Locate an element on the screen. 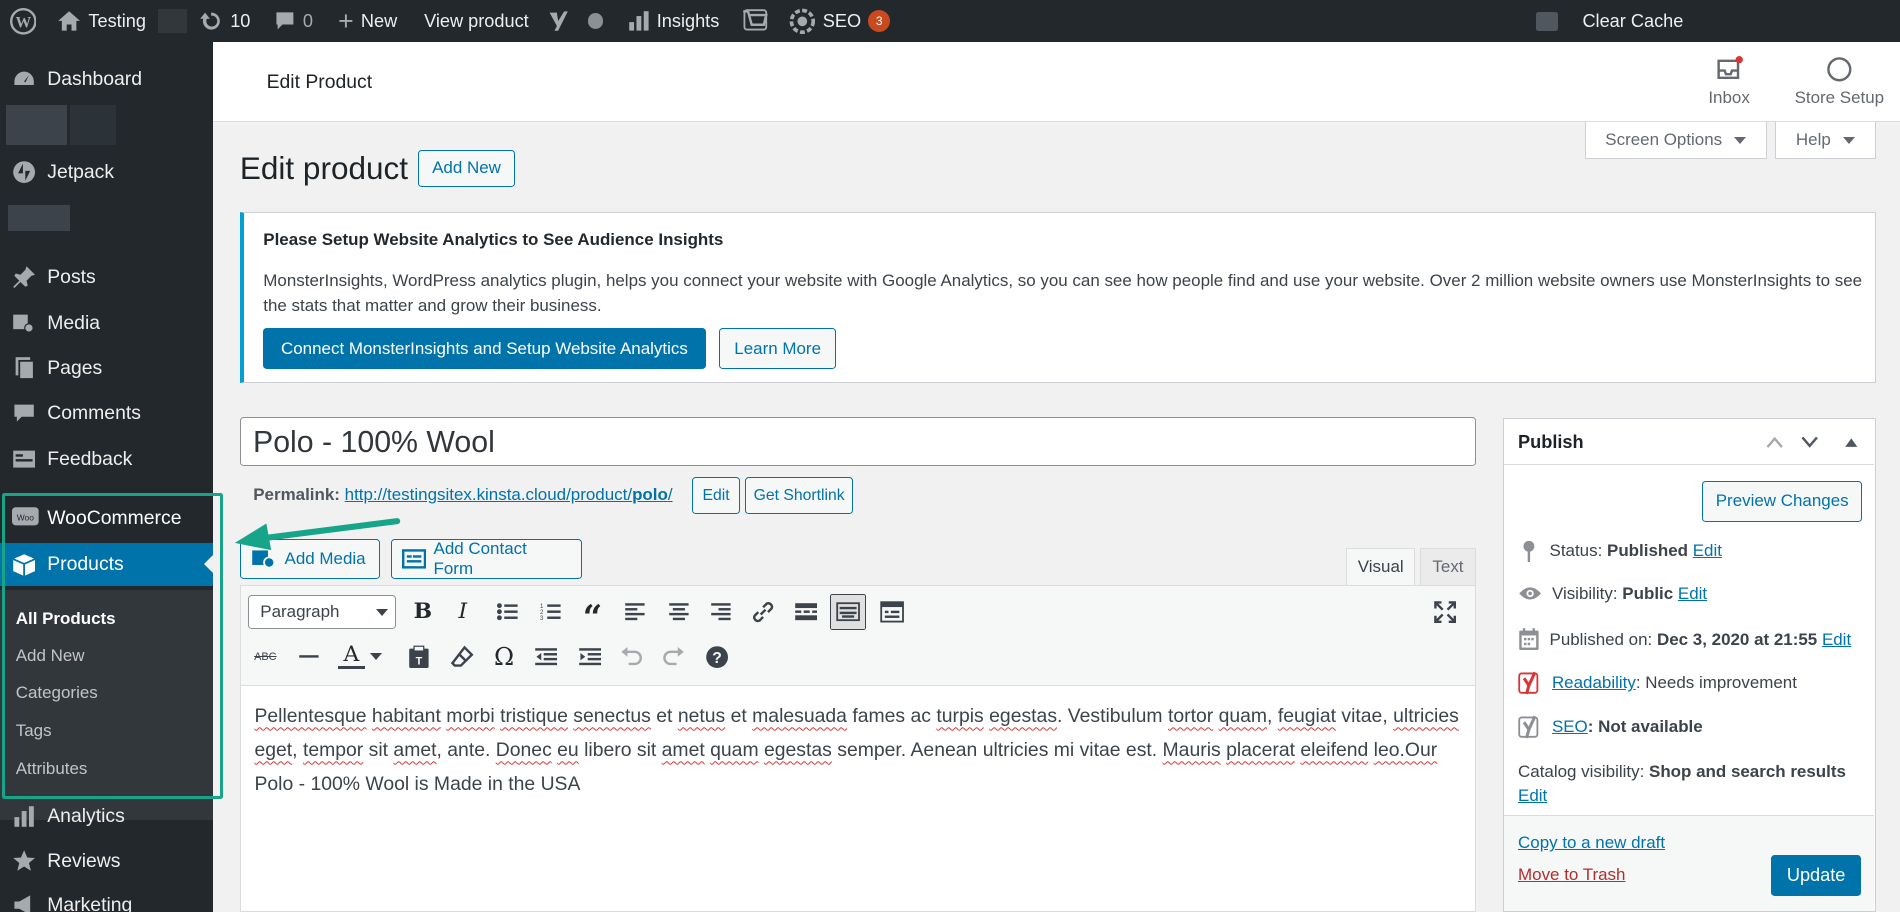 Image resolution: width=1900 pixels, height=912 pixels. read-more-icon is located at coordinates (805, 612).